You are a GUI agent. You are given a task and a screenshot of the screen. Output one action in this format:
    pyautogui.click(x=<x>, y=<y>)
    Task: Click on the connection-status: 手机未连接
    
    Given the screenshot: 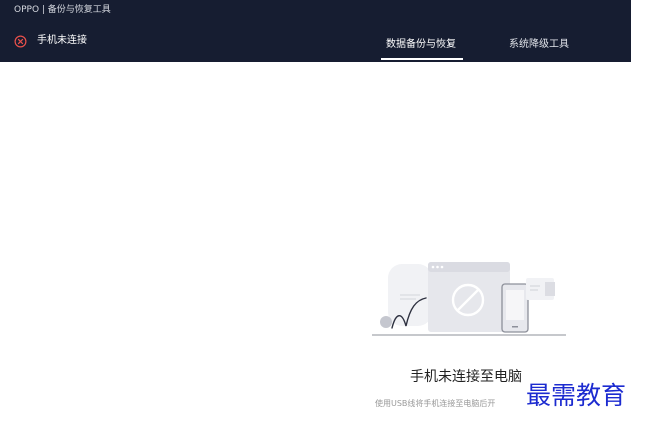 What is the action you would take?
    pyautogui.click(x=50, y=41)
    